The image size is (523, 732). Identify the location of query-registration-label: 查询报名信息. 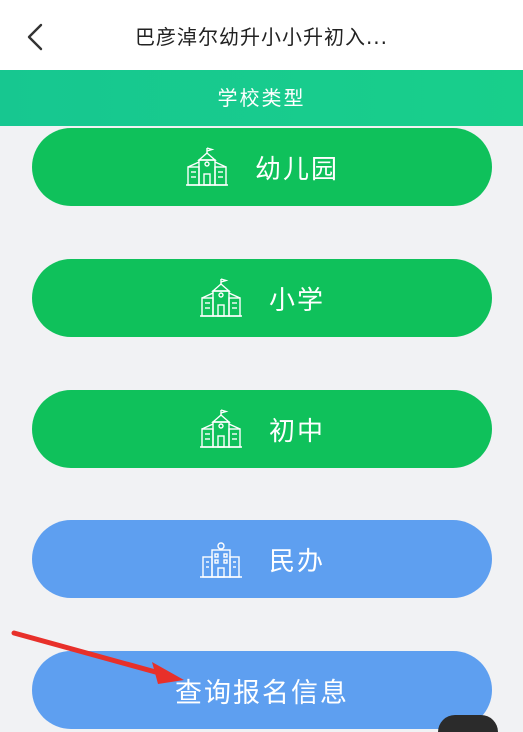
(262, 693).